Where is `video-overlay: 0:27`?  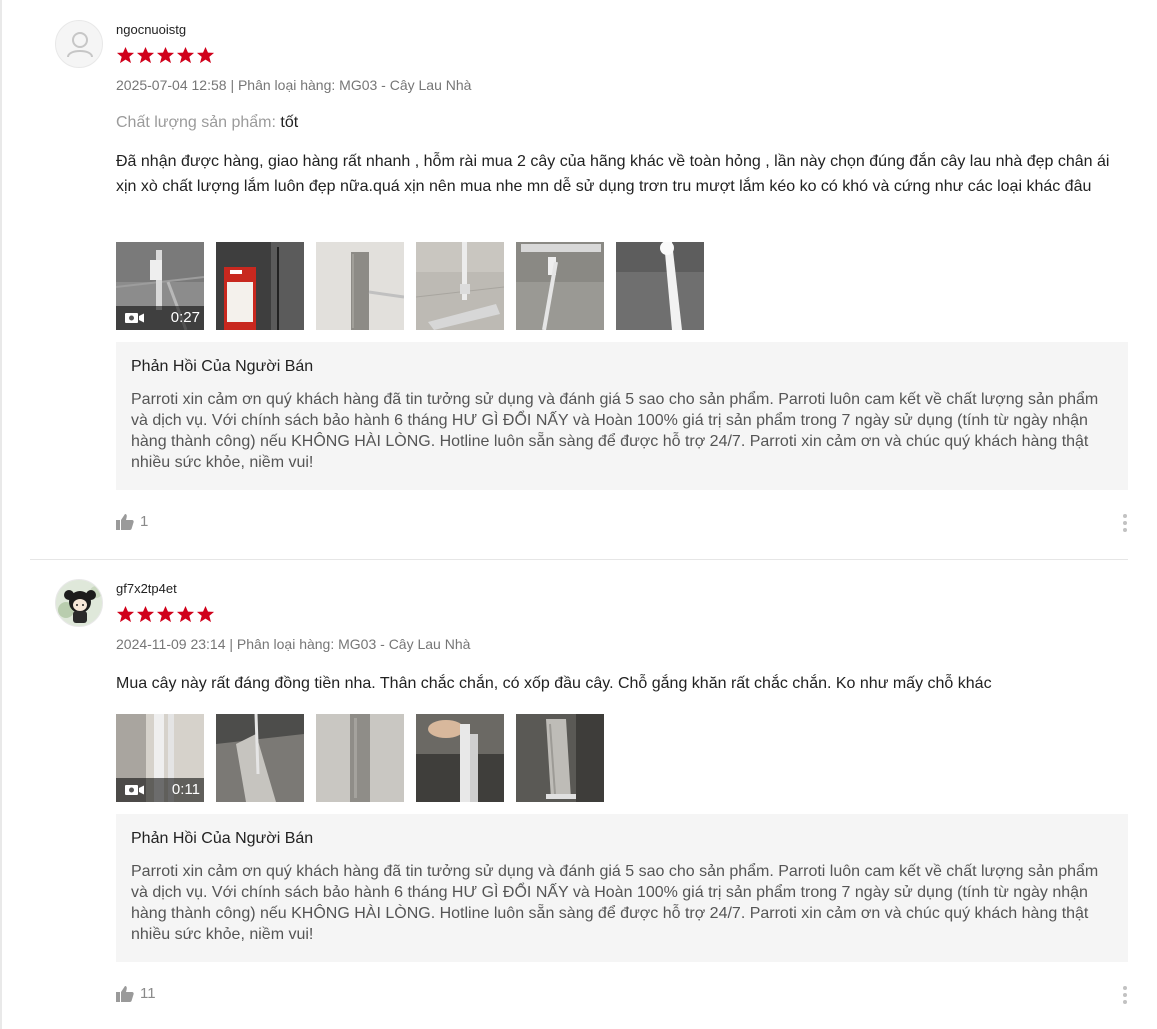
video-overlay: 0:27 is located at coordinates (160, 318).